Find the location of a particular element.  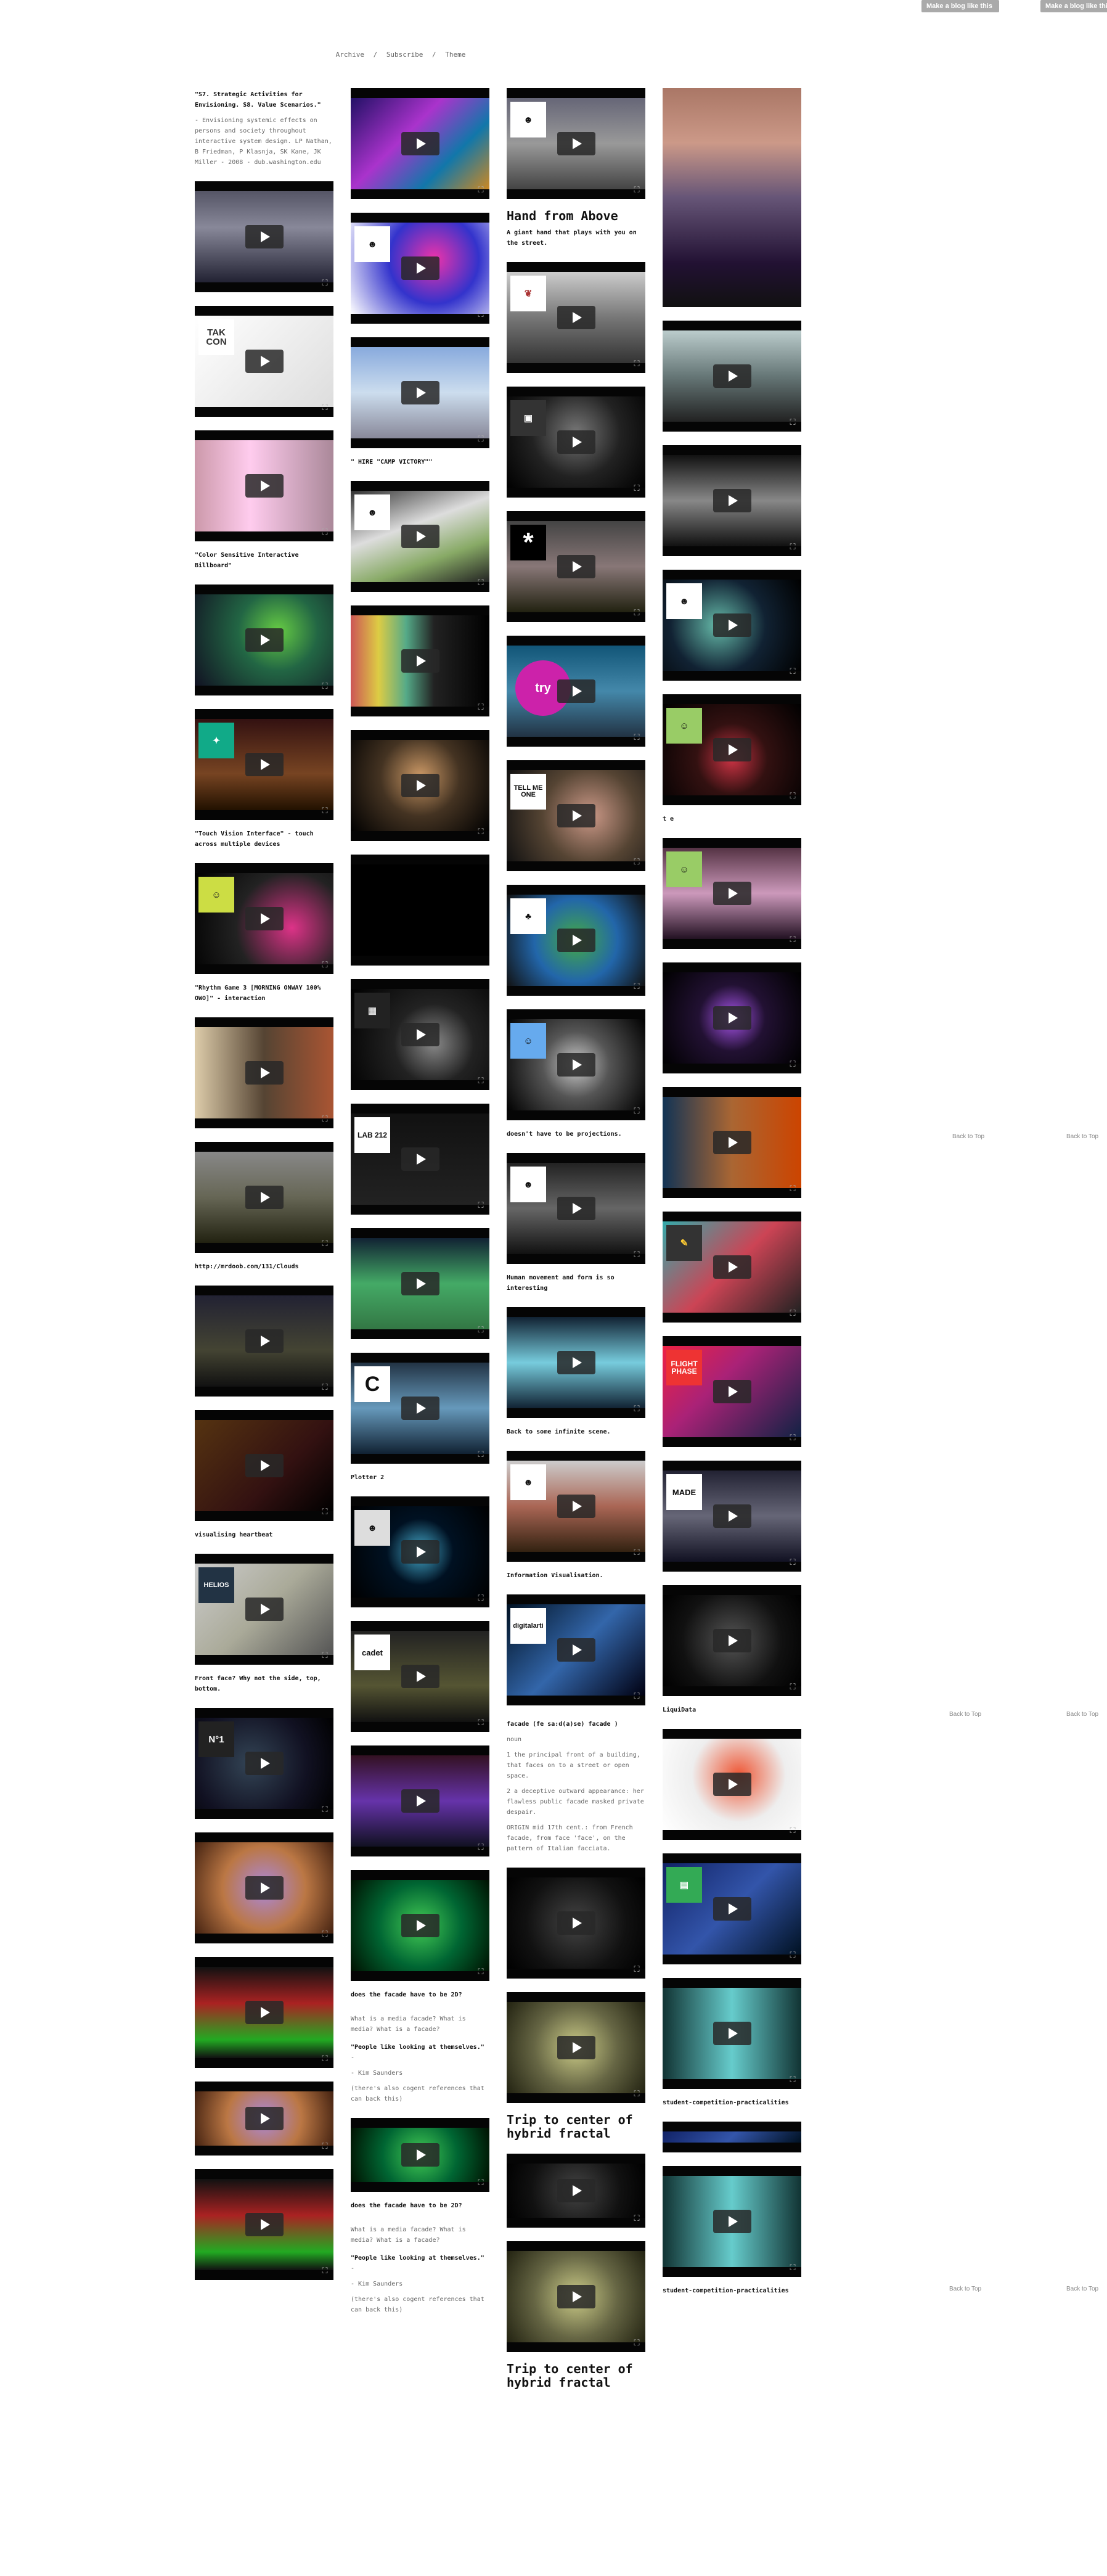

video-player: * ⛶ is located at coordinates (576, 567).